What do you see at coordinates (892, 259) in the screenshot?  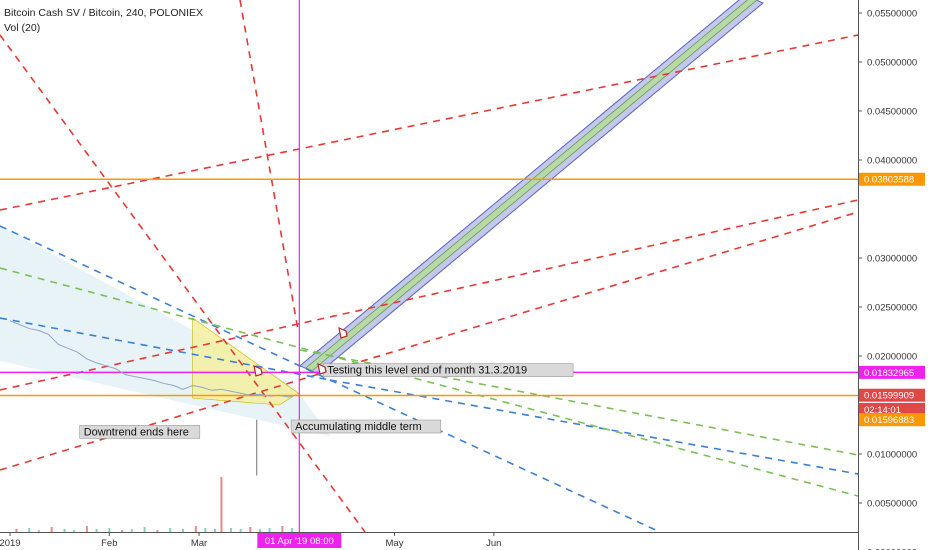 I see `y-axis-tick-label: 0.03000000` at bounding box center [892, 259].